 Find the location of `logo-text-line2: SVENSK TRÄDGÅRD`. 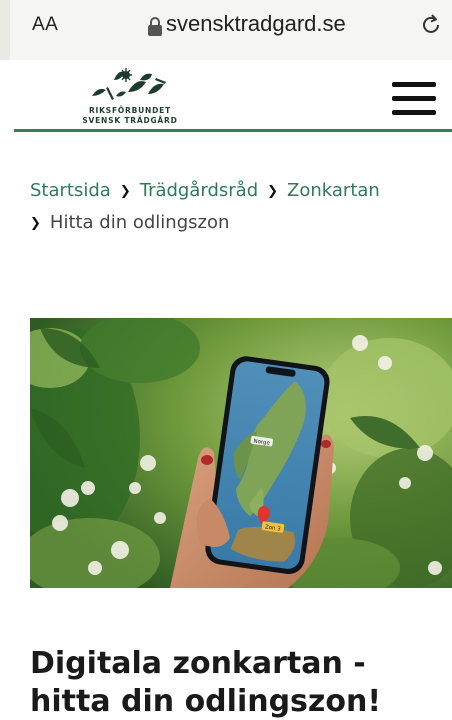

logo-text-line2: SVENSK TRÄDGÅRD is located at coordinates (130, 120).